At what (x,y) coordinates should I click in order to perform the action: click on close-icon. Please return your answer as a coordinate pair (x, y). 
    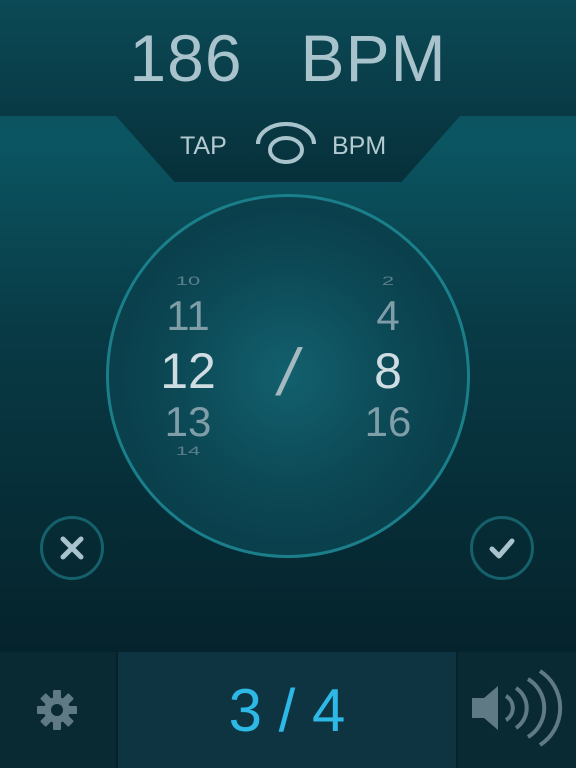
    Looking at the image, I should click on (72, 548).